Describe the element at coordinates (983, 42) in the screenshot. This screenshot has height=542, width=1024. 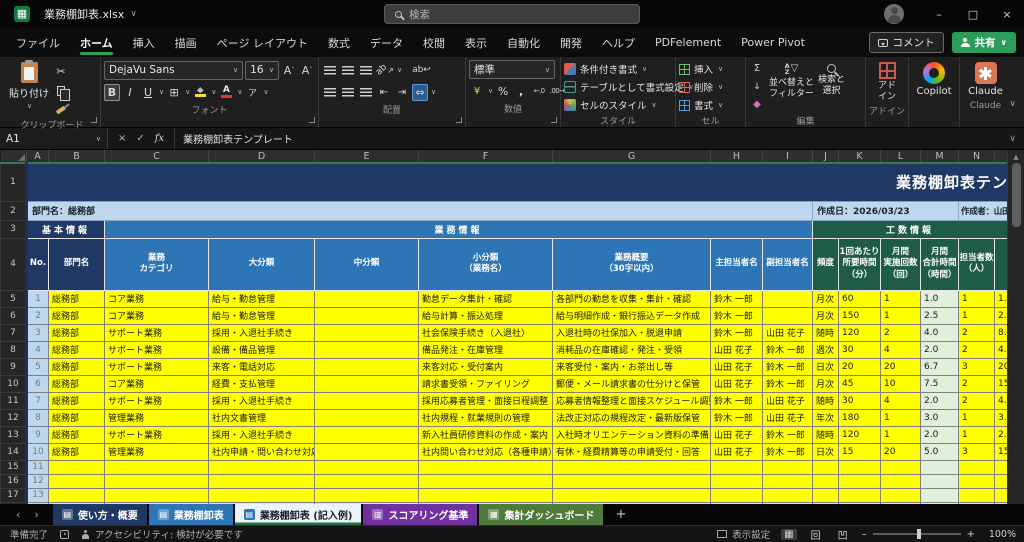
I see `share-button: 共有 ∨` at that location.